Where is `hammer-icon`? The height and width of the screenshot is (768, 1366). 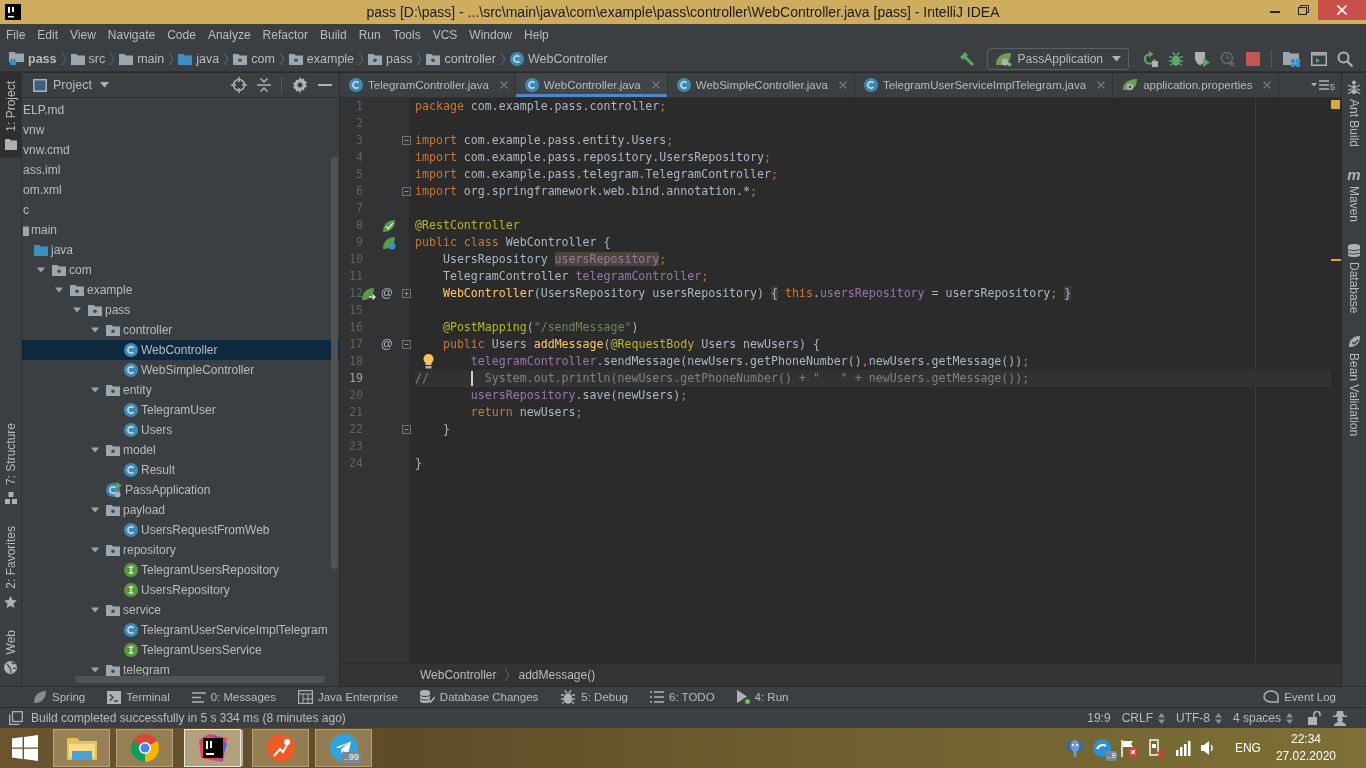 hammer-icon is located at coordinates (966, 58).